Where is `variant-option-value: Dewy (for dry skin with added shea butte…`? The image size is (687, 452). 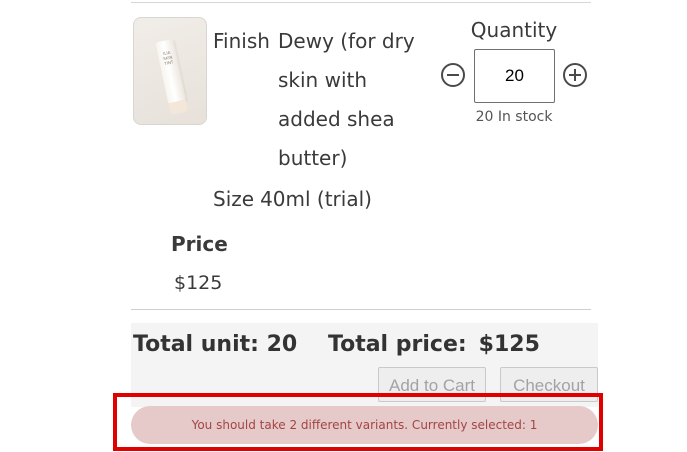
variant-option-value: Dewy (for dry skin with added shea butte… is located at coordinates (346, 99).